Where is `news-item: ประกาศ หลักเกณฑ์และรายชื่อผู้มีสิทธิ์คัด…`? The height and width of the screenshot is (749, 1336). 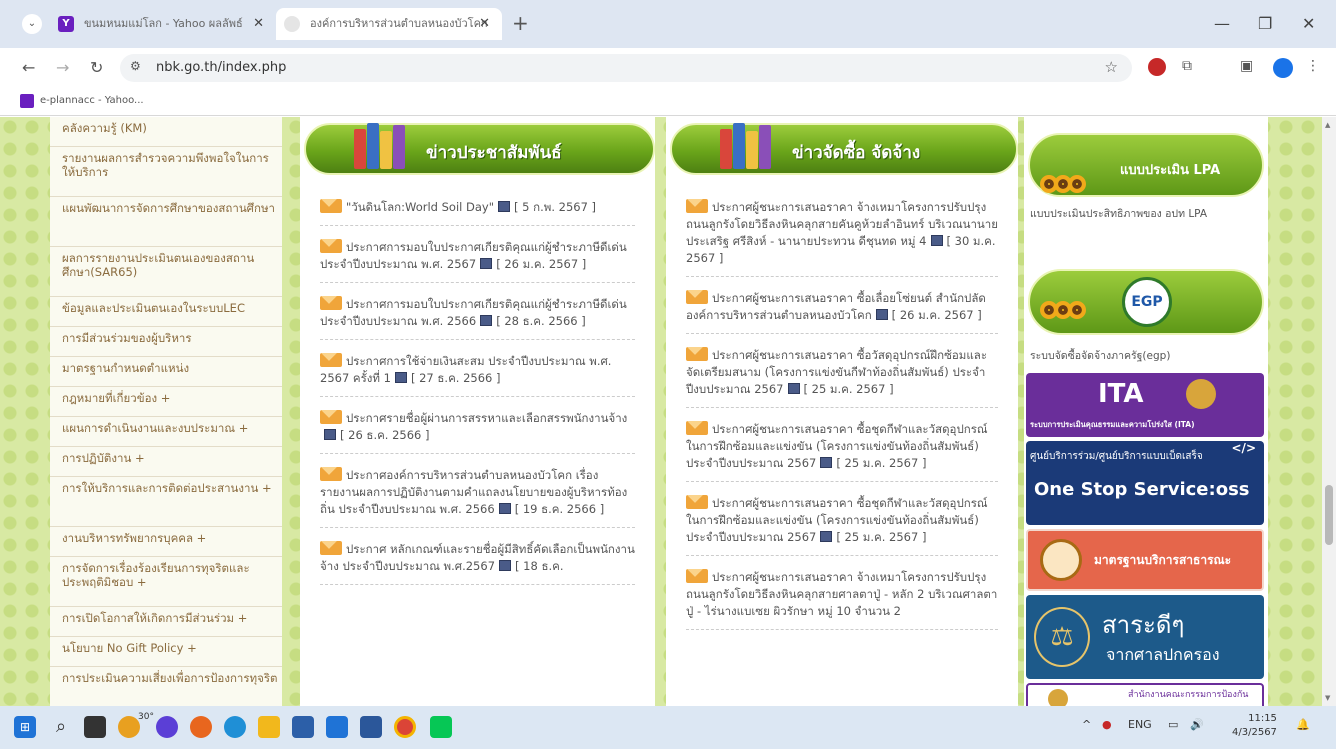 news-item: ประกาศ หลักเกณฑ์และรายชื่อผู้มีสิทธิ์คัด… is located at coordinates (477, 563).